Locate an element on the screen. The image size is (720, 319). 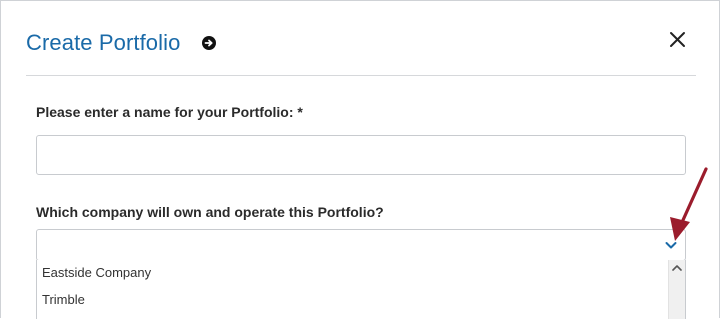
company-option: Eastside Company is located at coordinates (353, 273).